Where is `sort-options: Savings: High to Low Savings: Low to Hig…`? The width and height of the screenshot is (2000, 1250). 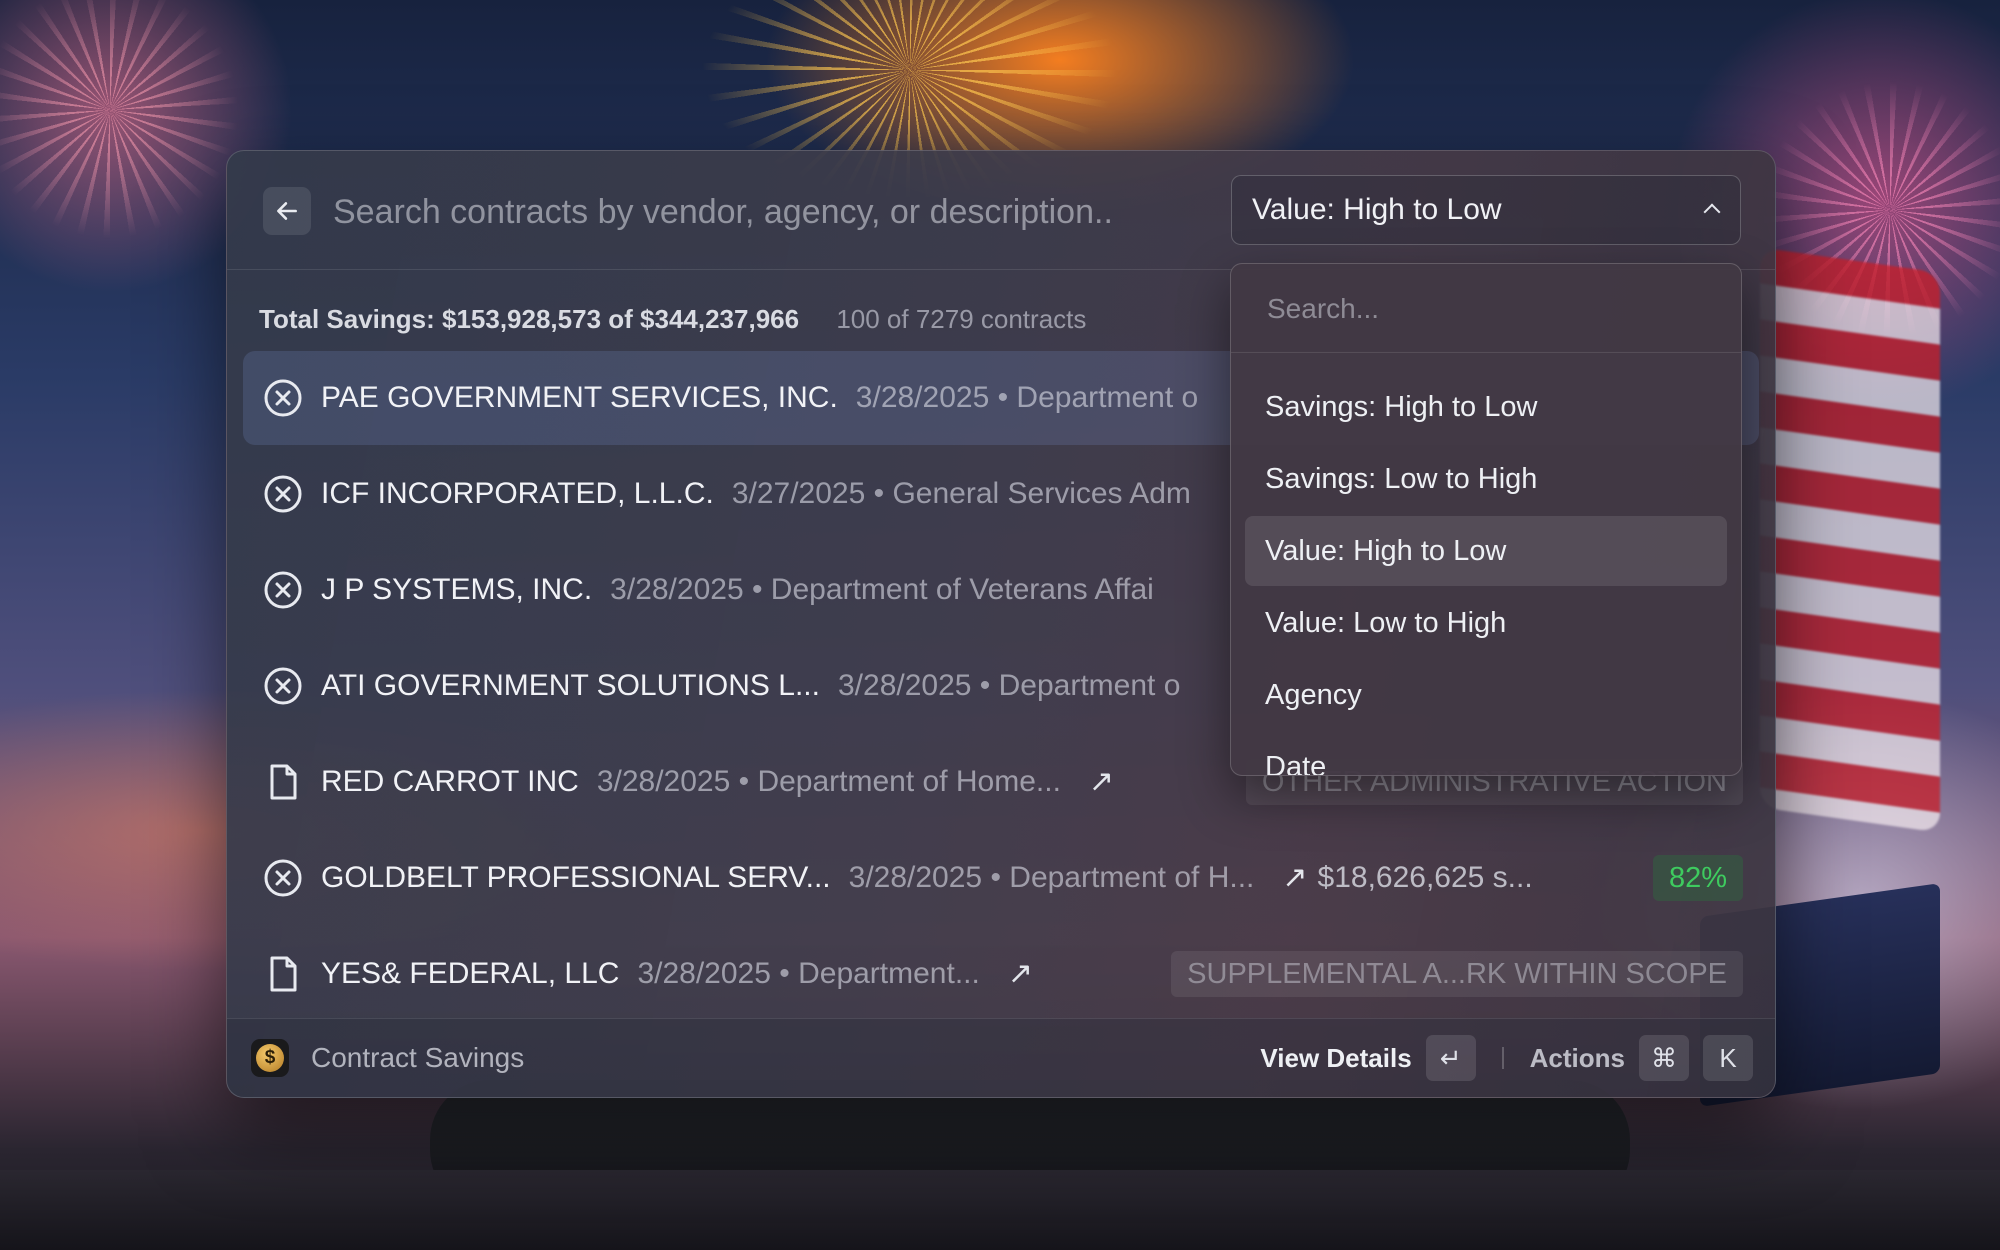
sort-options: Savings: High to Low Savings: Low to Hig… is located at coordinates (1486, 573).